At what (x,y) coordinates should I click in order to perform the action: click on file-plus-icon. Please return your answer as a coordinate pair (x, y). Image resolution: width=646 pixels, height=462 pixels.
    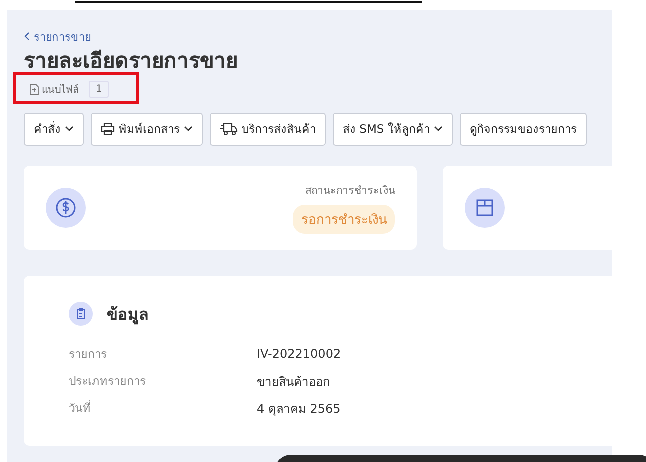
    Looking at the image, I should click on (34, 89).